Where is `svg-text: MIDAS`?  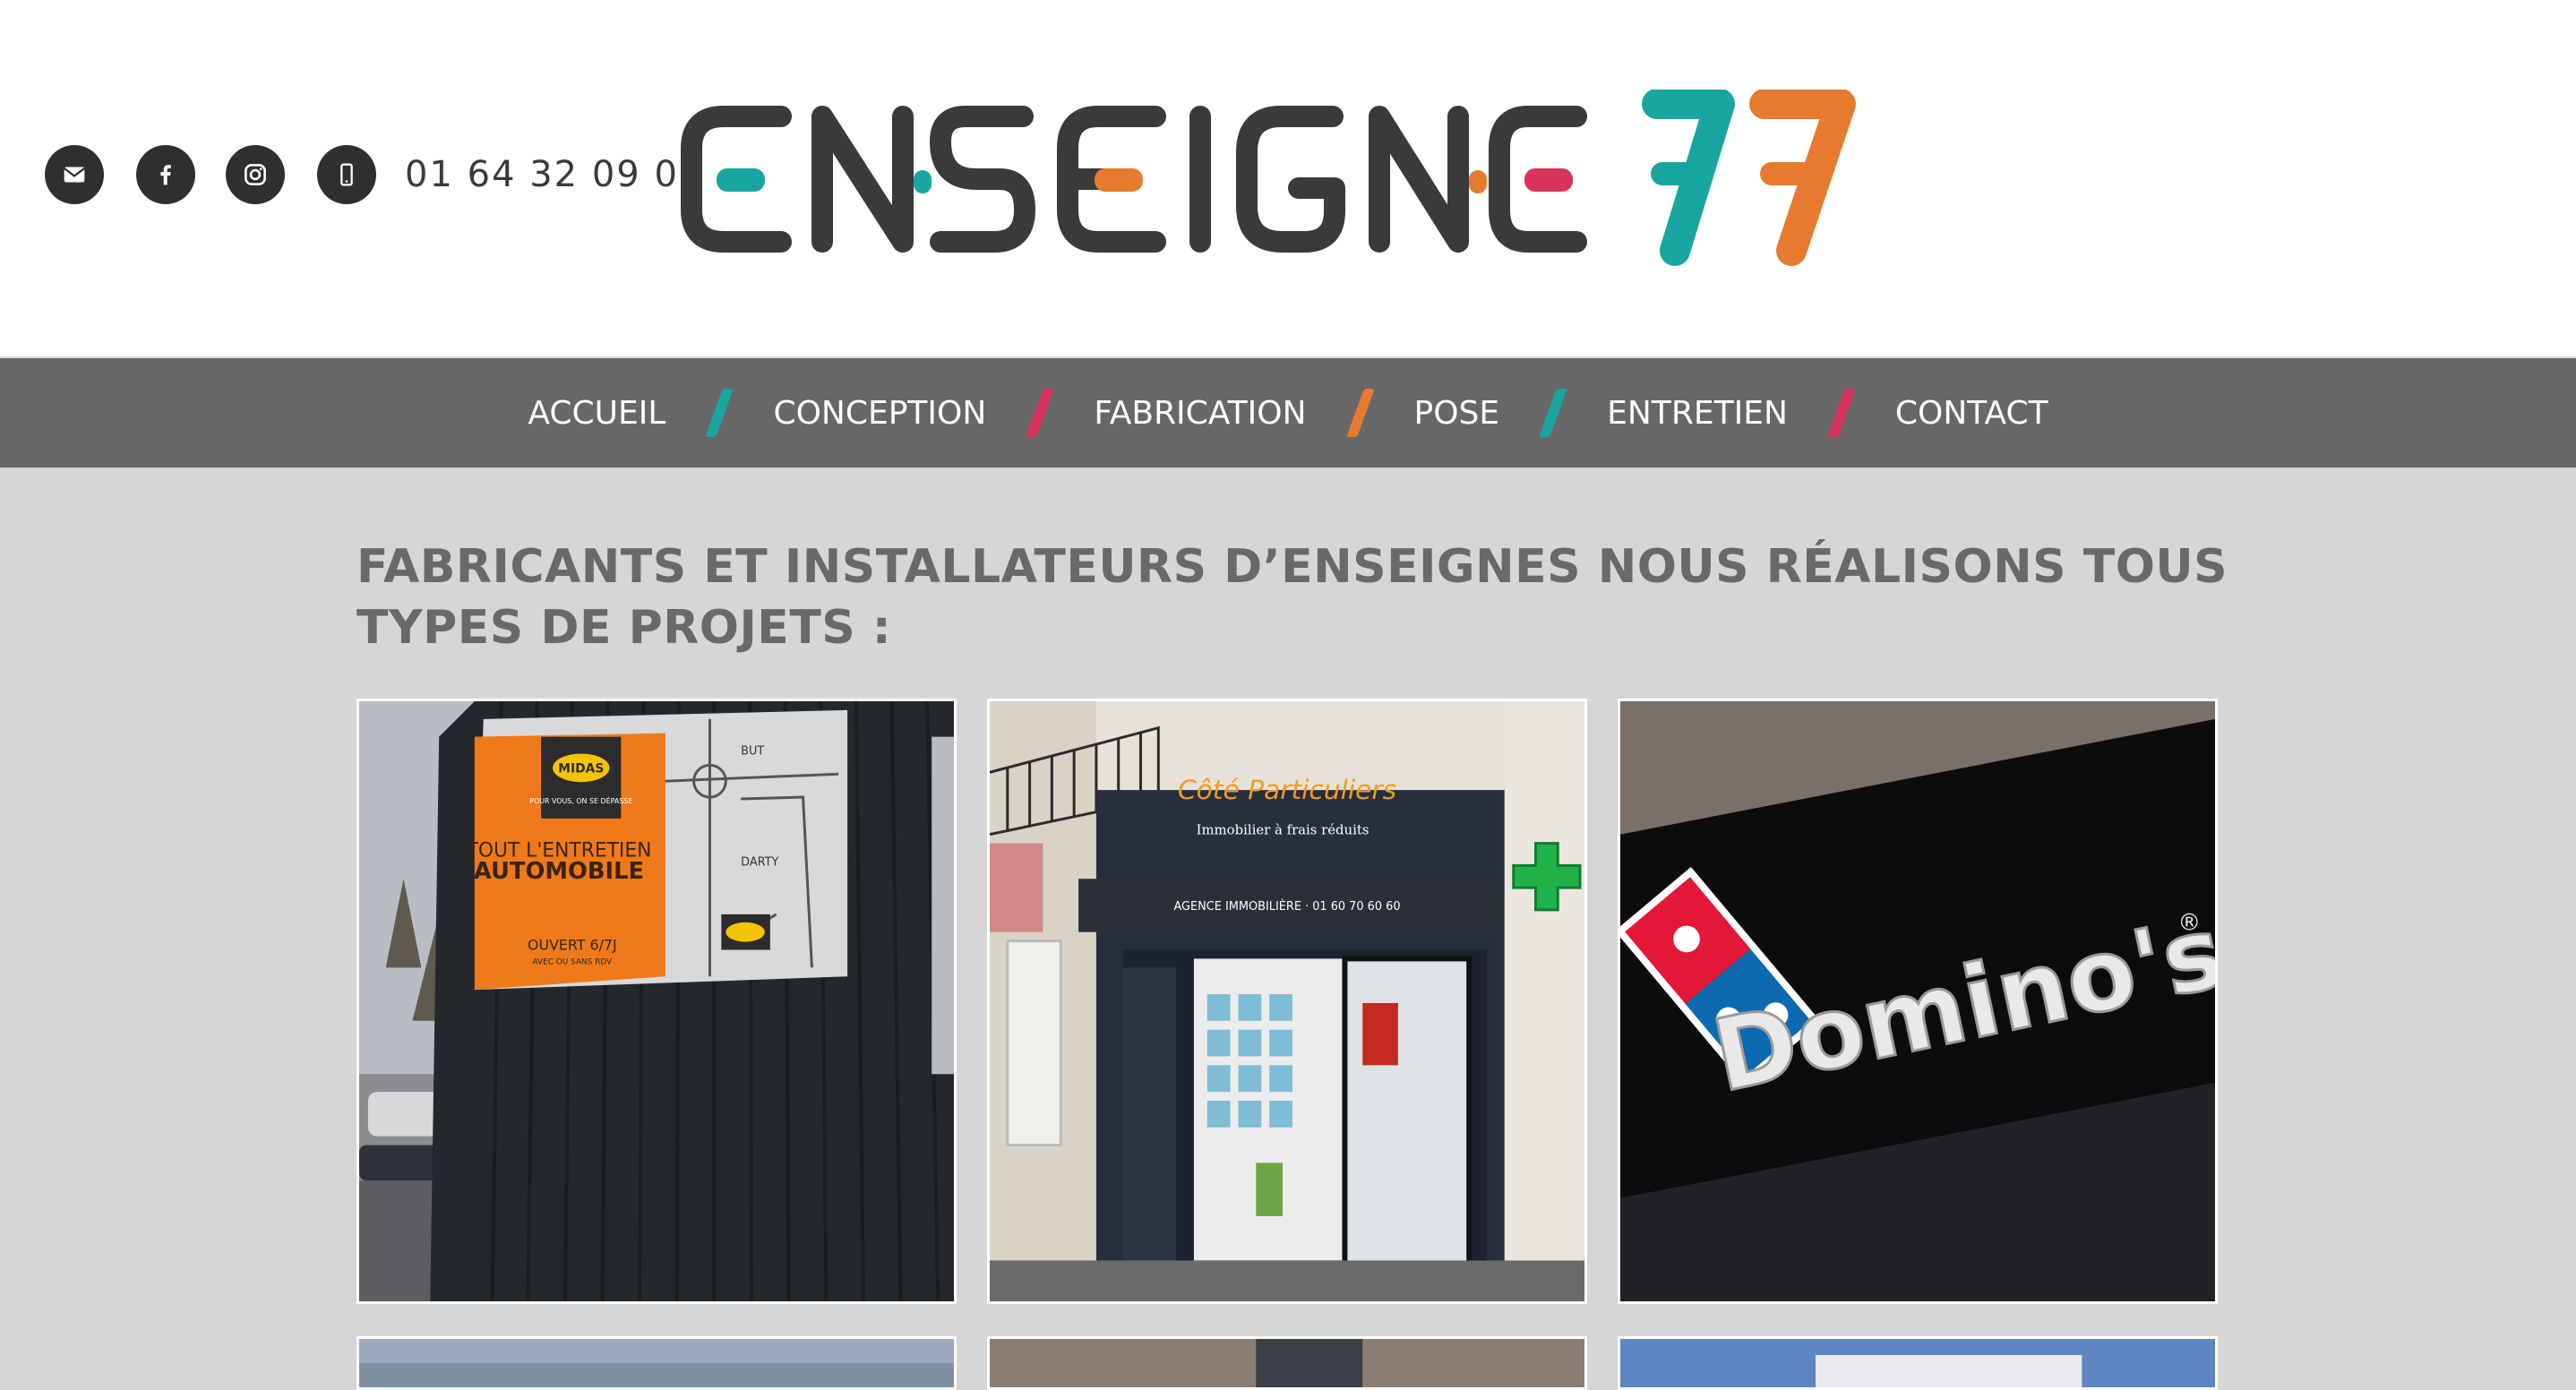
svg-text: MIDAS is located at coordinates (581, 769).